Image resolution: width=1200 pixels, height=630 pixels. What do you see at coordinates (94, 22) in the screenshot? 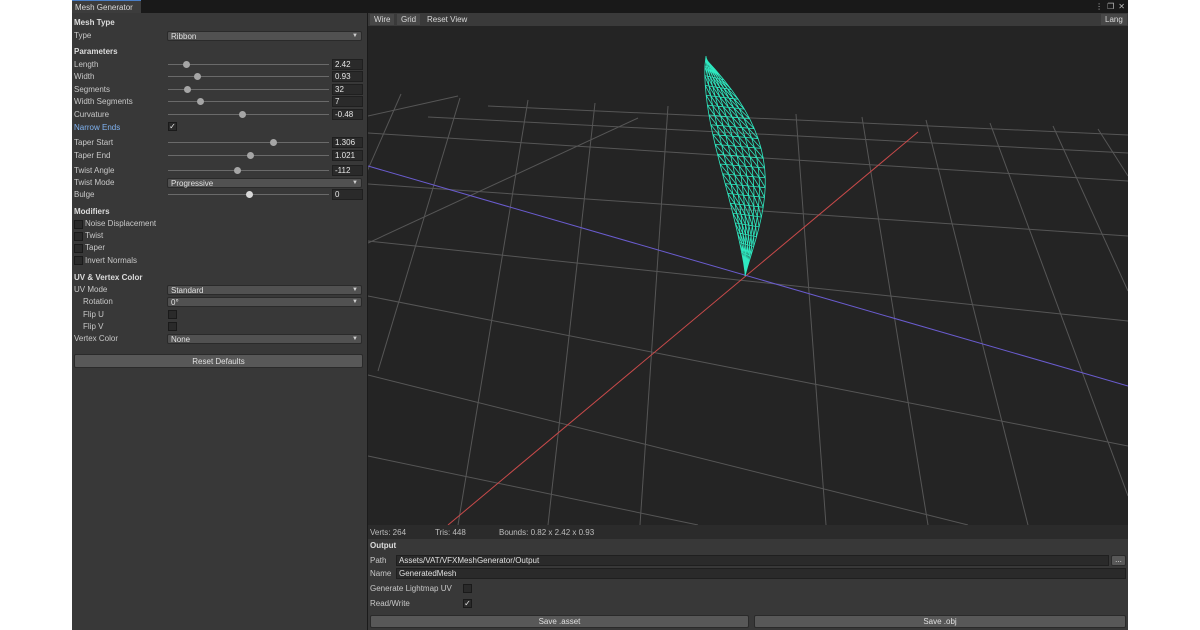
I see `section-mesh-type: Mesh Type` at bounding box center [94, 22].